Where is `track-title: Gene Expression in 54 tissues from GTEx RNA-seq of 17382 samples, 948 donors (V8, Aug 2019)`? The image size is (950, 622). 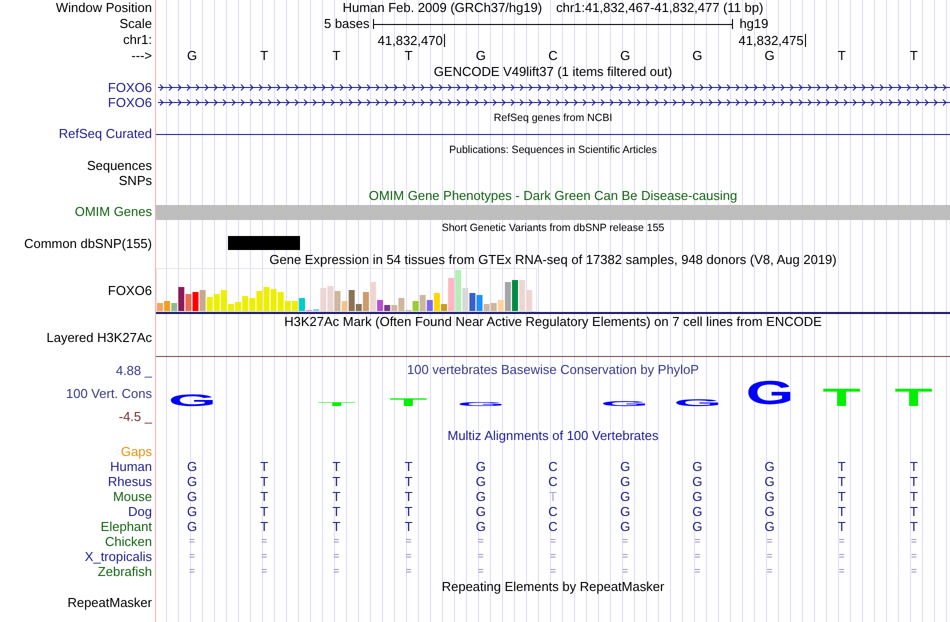 track-title: Gene Expression in 54 tissues from GTEx RNA-seq of 17382 samples, 948 donors (V8, Aug 2019) is located at coordinates (553, 260).